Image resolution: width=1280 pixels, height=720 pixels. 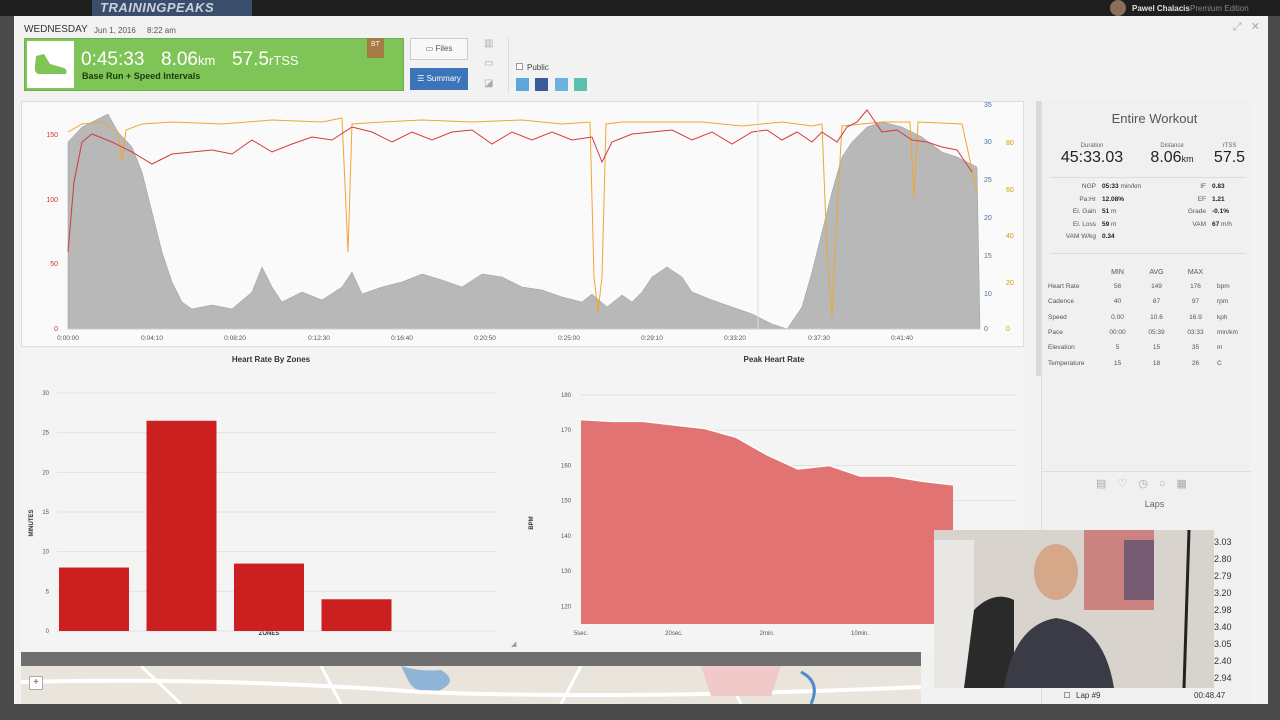 I want to click on public-checkbox: Public, so click(x=532, y=67).